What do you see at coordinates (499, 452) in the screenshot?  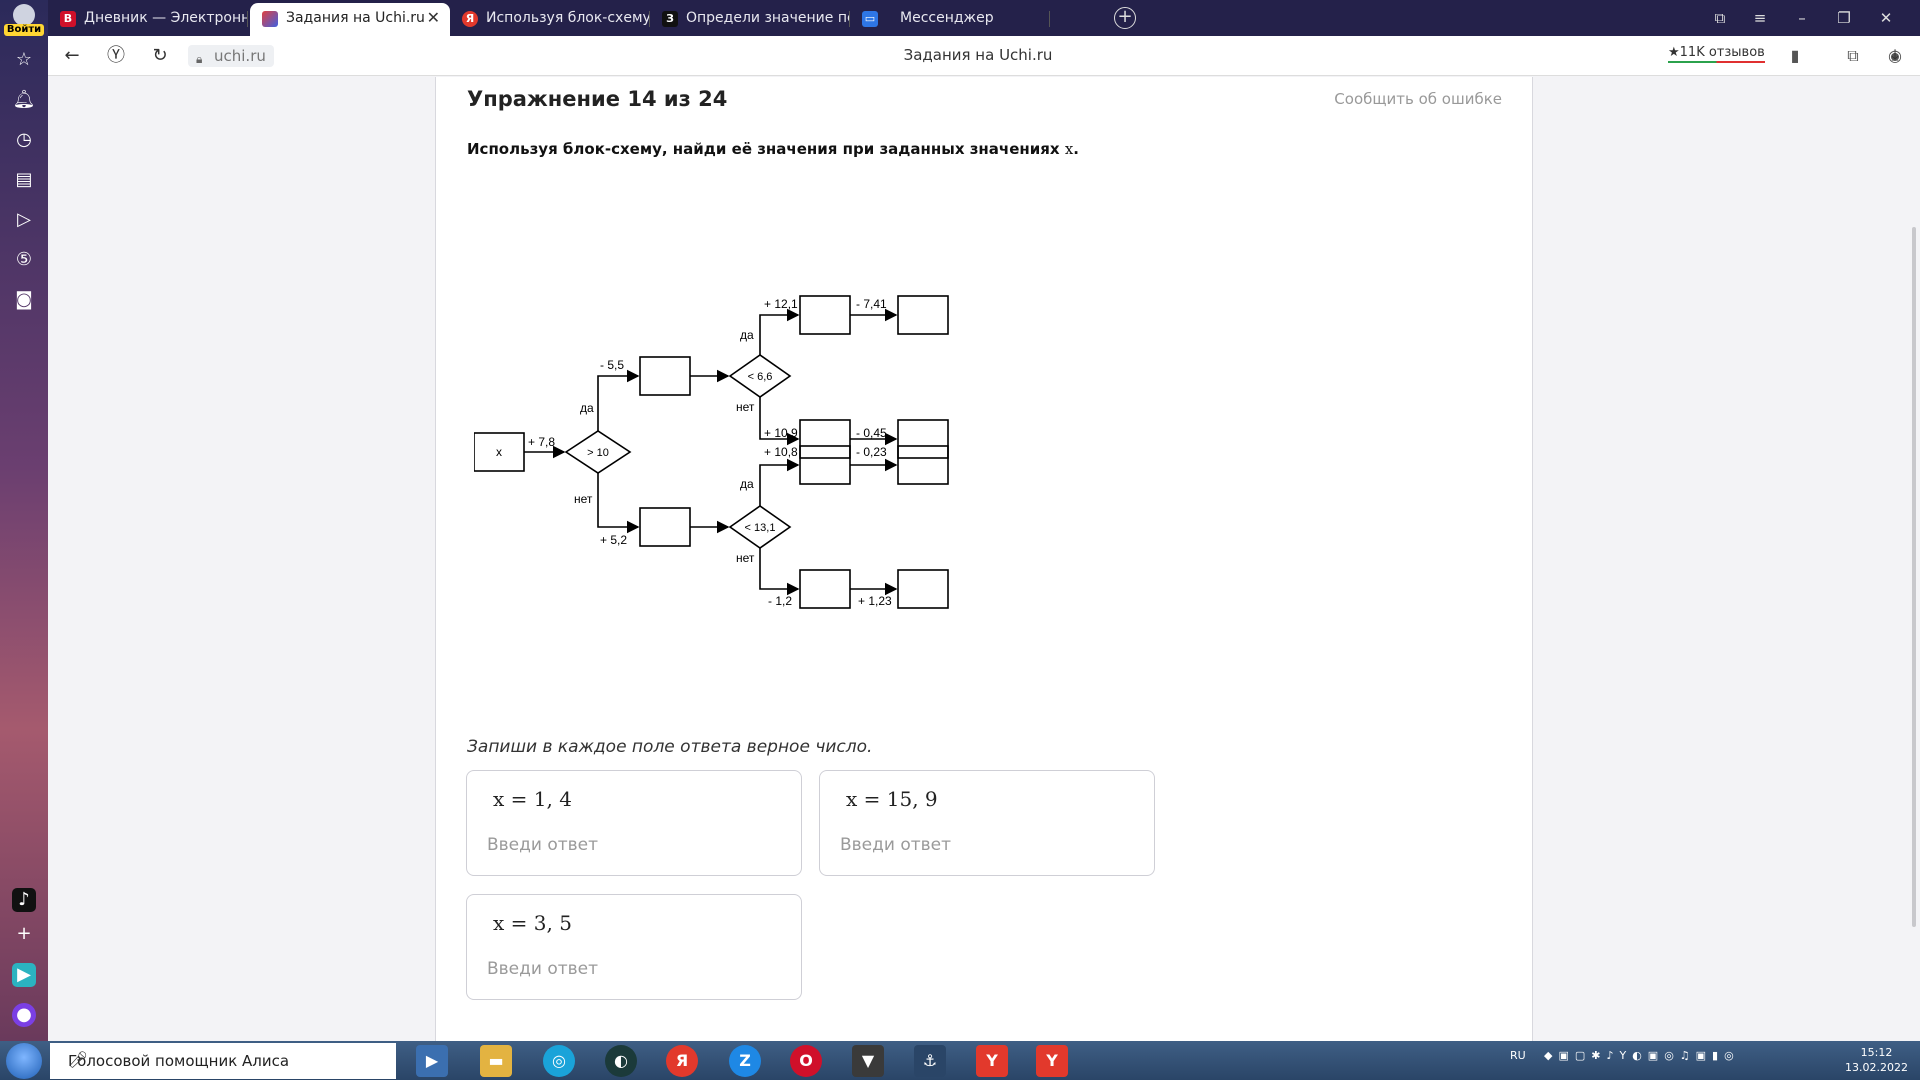 I see `start-label: x` at bounding box center [499, 452].